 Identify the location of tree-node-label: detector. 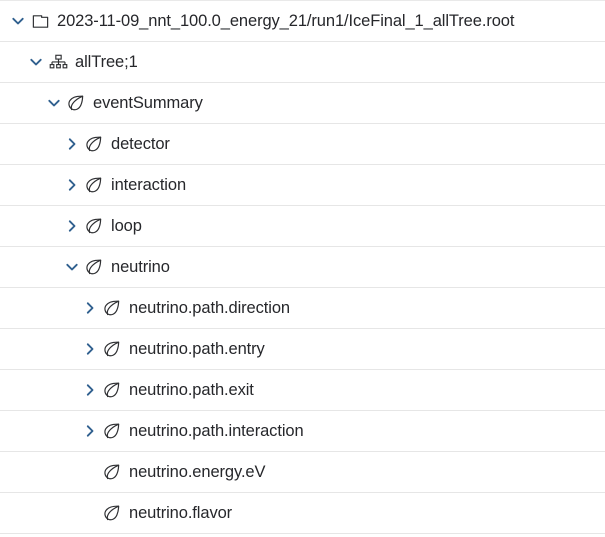
(140, 143).